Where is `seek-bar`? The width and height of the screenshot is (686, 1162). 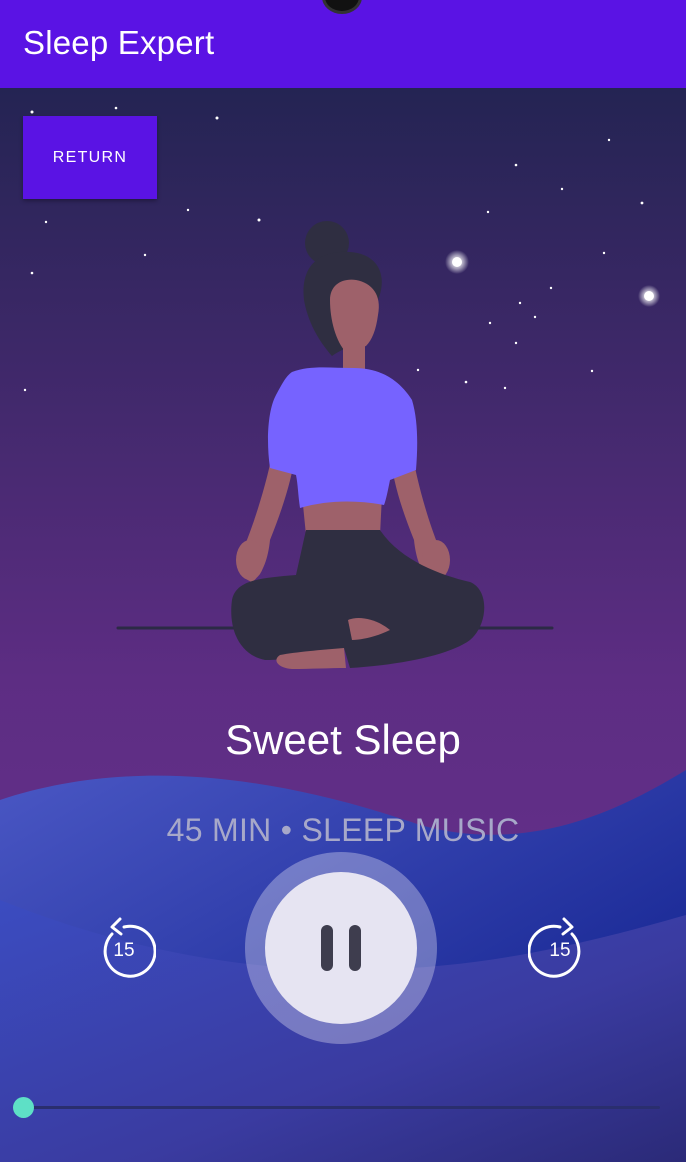 seek-bar is located at coordinates (342, 1107).